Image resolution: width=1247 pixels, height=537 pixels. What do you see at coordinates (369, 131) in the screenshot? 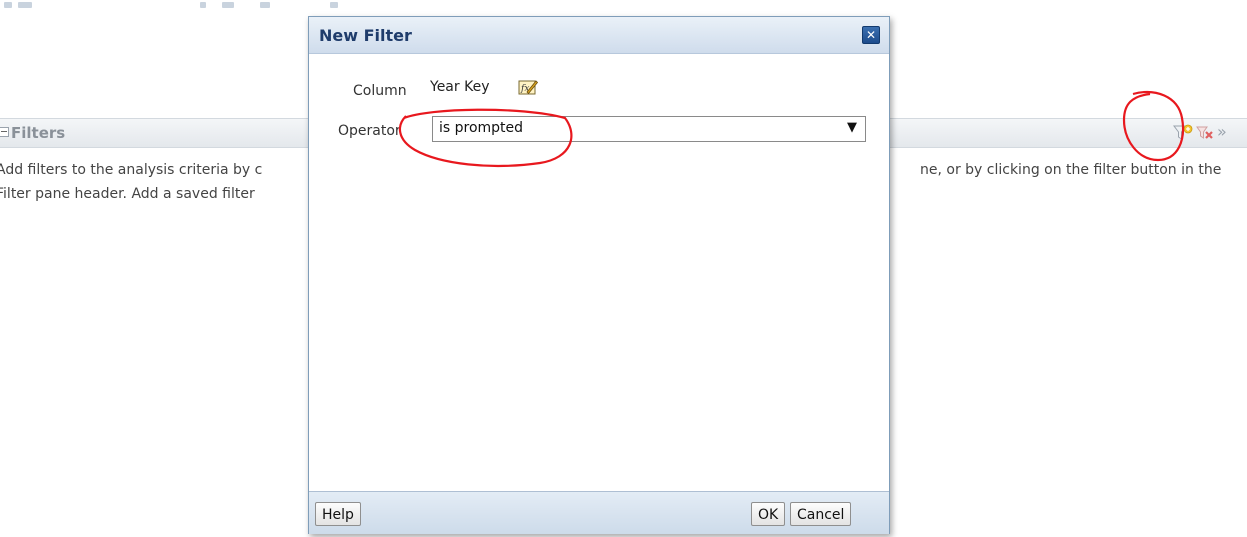
I see `operator-label: Operator` at bounding box center [369, 131].